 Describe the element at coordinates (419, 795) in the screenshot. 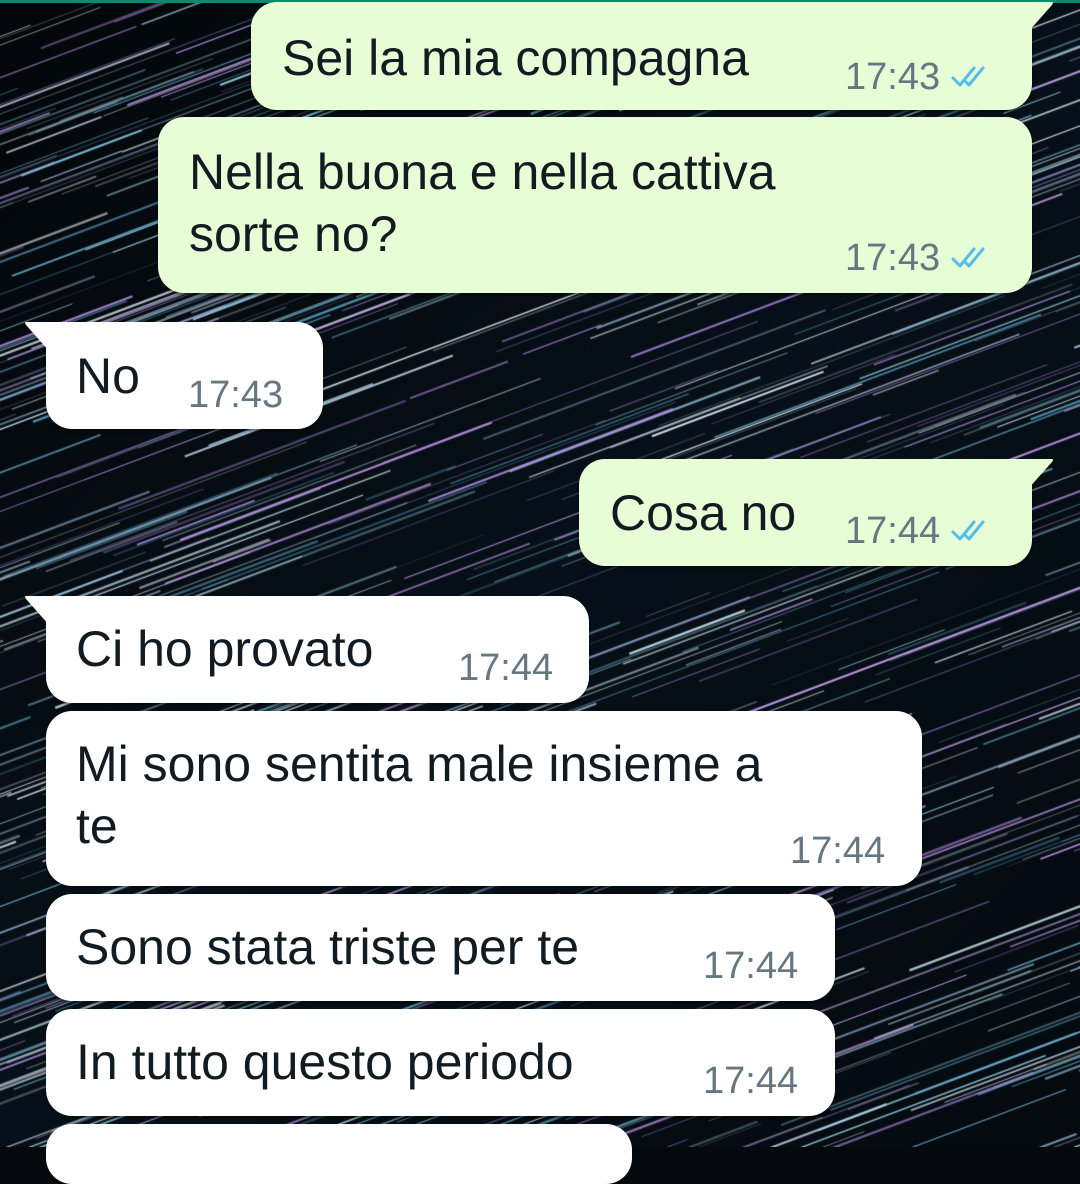

I see `message-text: Mi sono sentita male insieme a te` at that location.